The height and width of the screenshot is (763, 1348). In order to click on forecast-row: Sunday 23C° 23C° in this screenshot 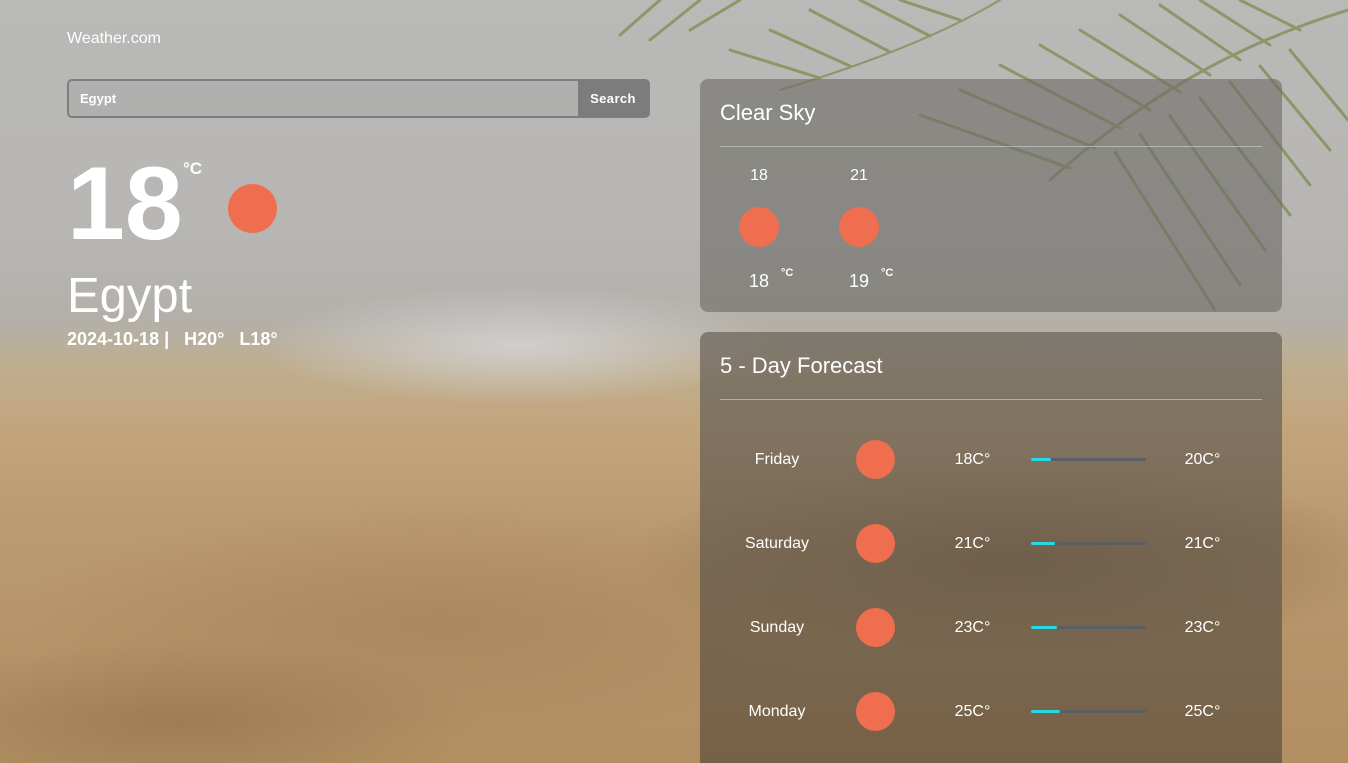, I will do `click(991, 628)`.